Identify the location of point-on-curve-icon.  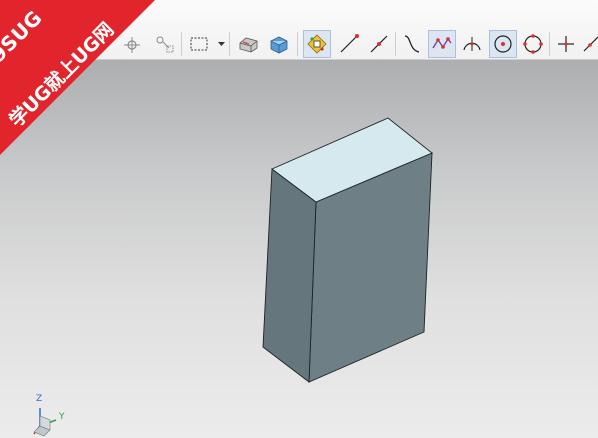
(533, 44).